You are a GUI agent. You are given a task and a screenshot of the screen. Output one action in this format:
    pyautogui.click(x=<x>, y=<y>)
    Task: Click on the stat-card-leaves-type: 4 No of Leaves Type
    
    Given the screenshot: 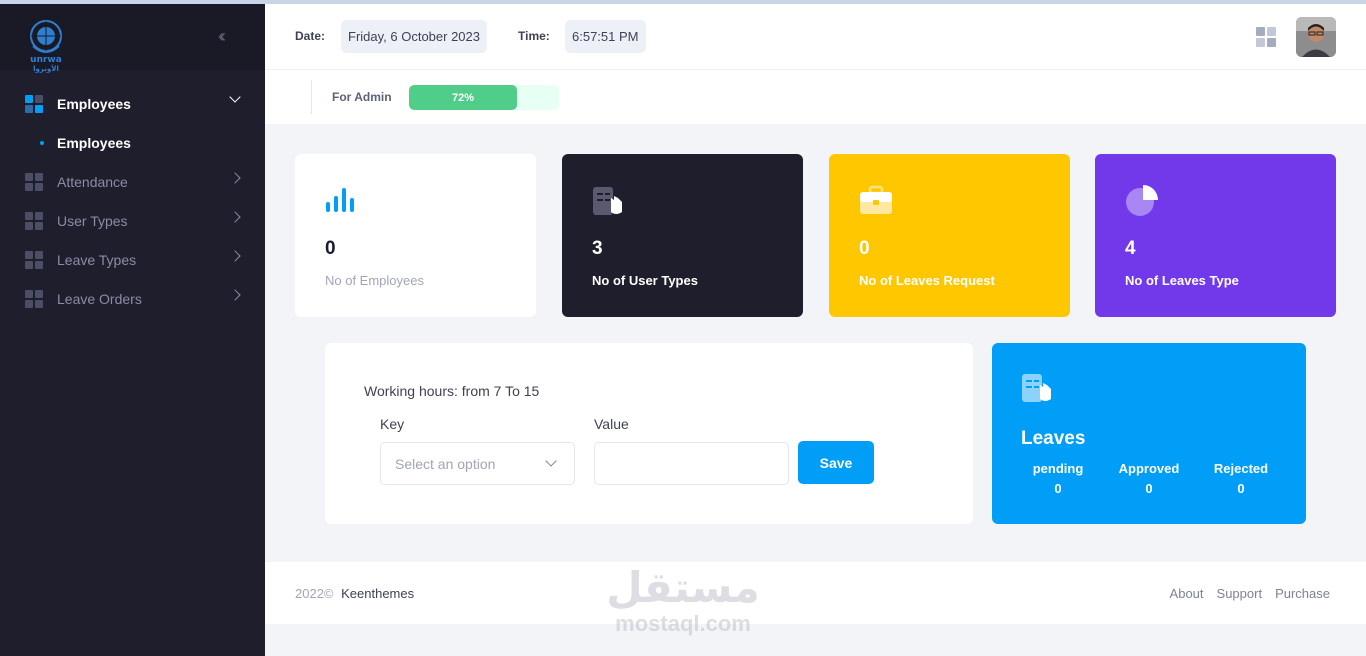 What is the action you would take?
    pyautogui.click(x=1215, y=235)
    